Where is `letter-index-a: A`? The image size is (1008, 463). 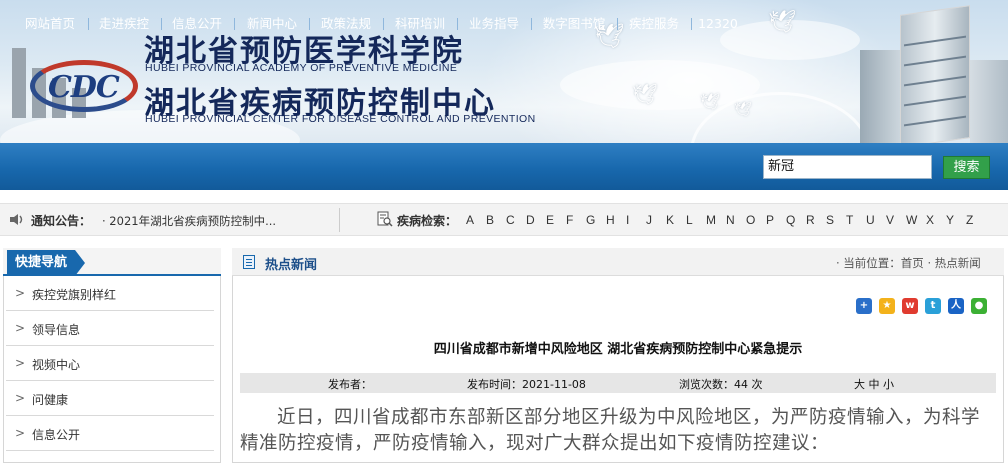
letter-index-a: A is located at coordinates (470, 220).